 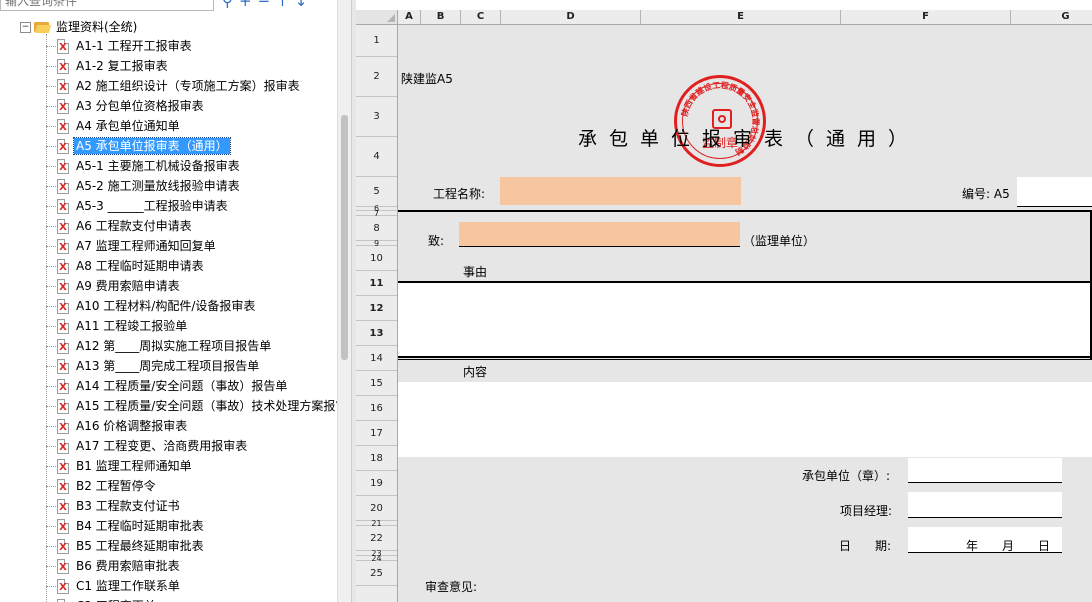 What do you see at coordinates (620, 191) in the screenshot?
I see `project-name-field` at bounding box center [620, 191].